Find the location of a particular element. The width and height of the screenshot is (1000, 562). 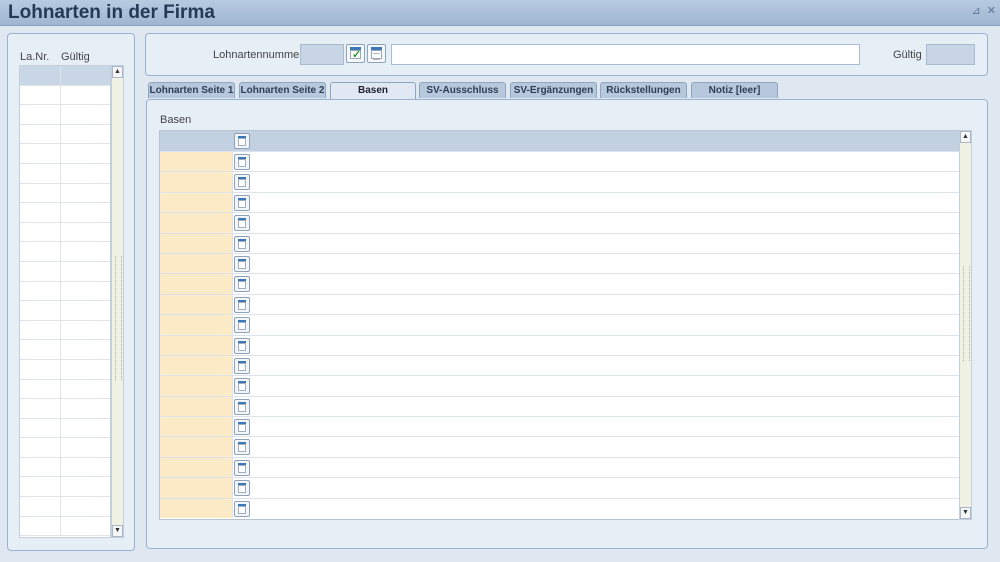

lohnartennummer-input is located at coordinates (322, 54).